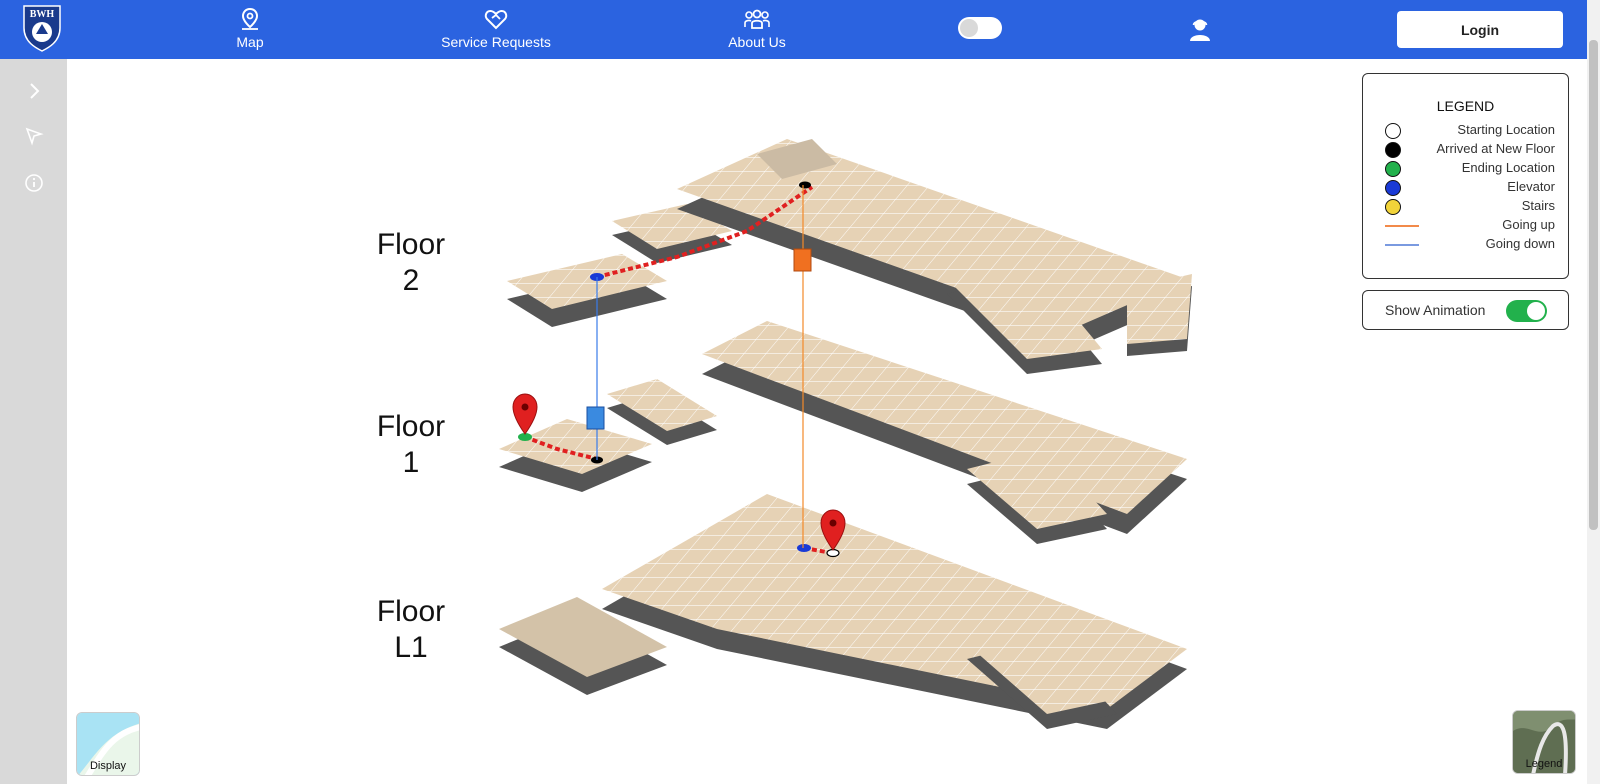  I want to click on legend-item: Stairs, so click(1470, 207).